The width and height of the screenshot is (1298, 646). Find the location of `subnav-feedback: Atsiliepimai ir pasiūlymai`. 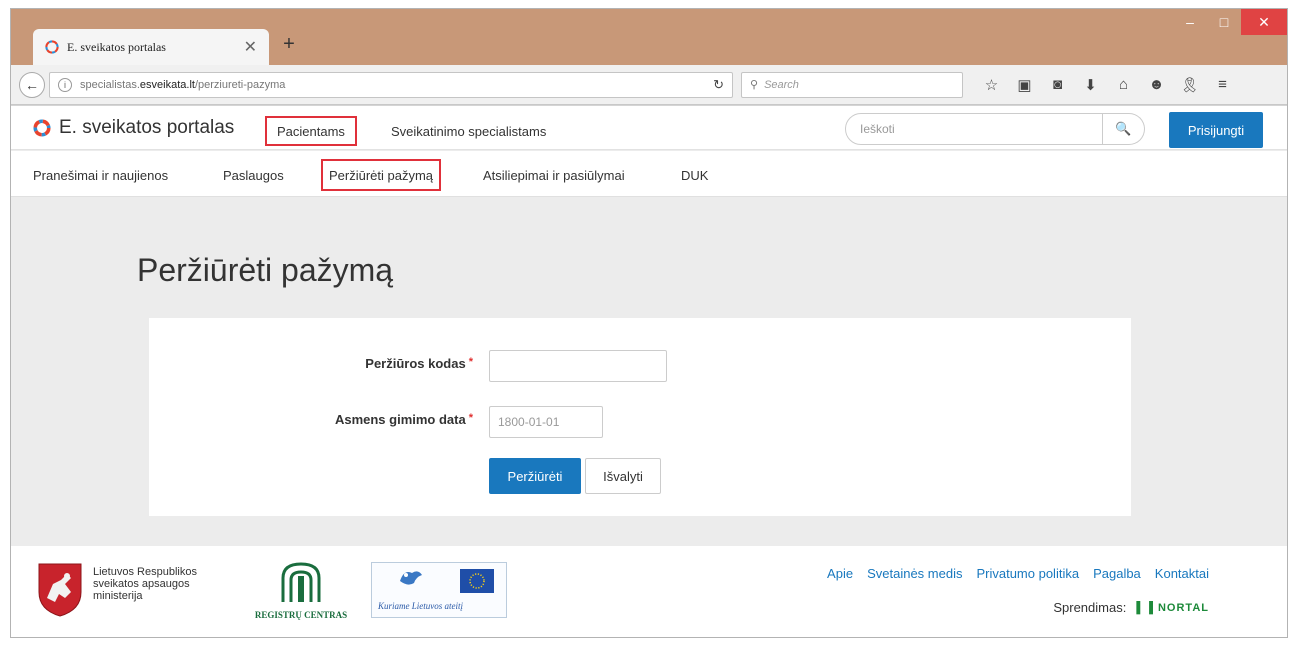

subnav-feedback: Atsiliepimai ir pasiūlymai is located at coordinates (554, 175).